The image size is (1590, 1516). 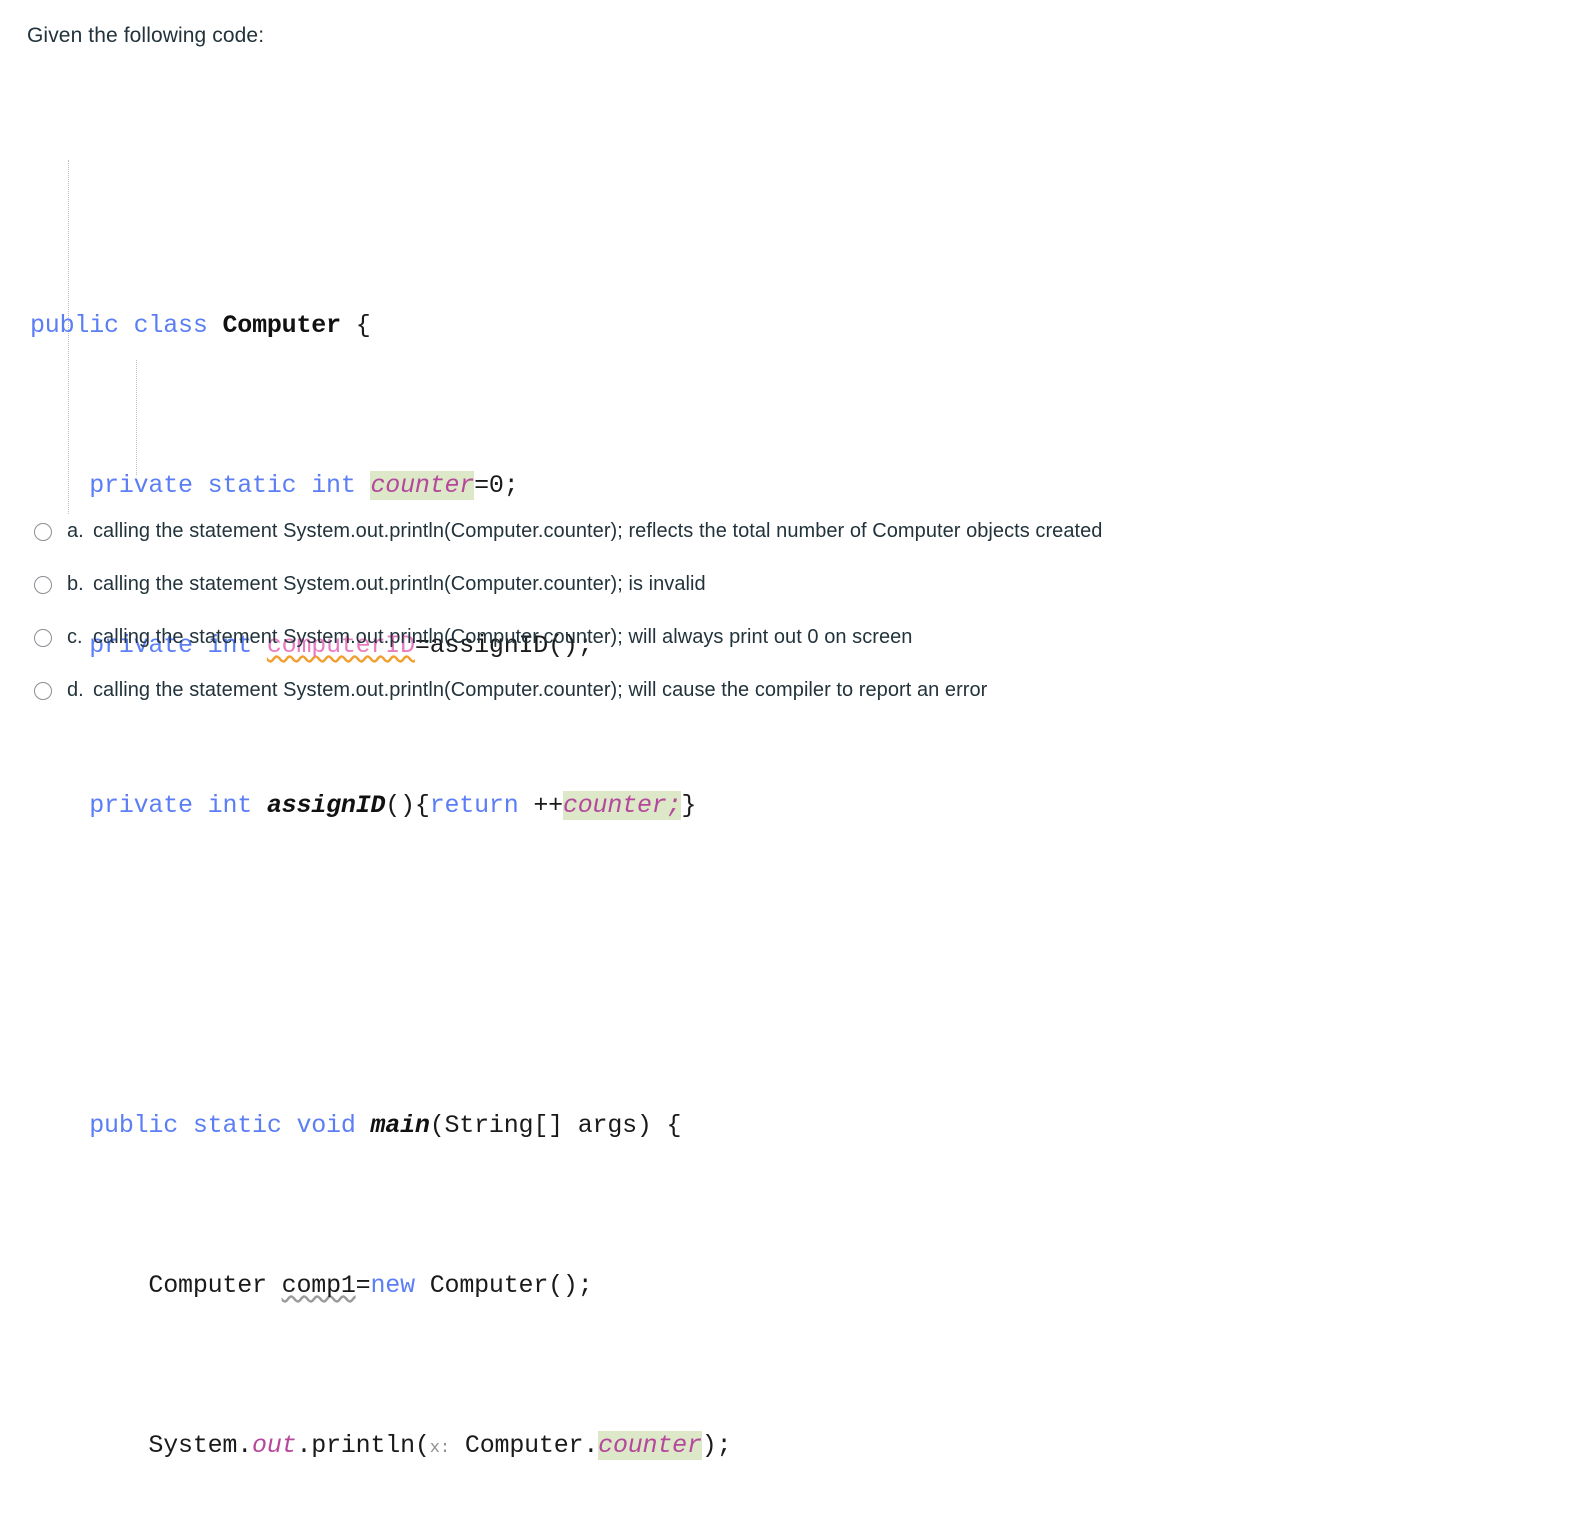 I want to click on token-system-prefix: System., so click(x=200, y=1445).